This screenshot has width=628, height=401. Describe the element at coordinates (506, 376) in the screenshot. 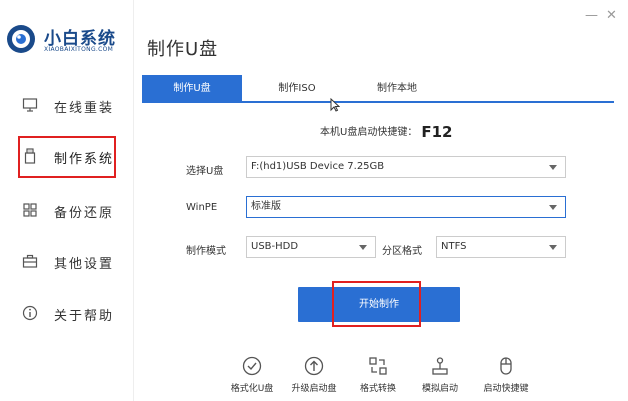

I see `tool-boot-shortcut: 启动快捷键` at that location.